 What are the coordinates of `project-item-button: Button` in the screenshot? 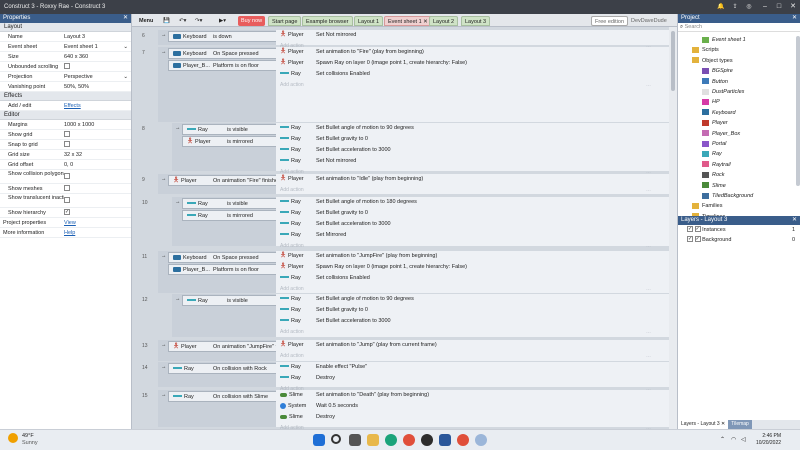 It's located at (715, 82).